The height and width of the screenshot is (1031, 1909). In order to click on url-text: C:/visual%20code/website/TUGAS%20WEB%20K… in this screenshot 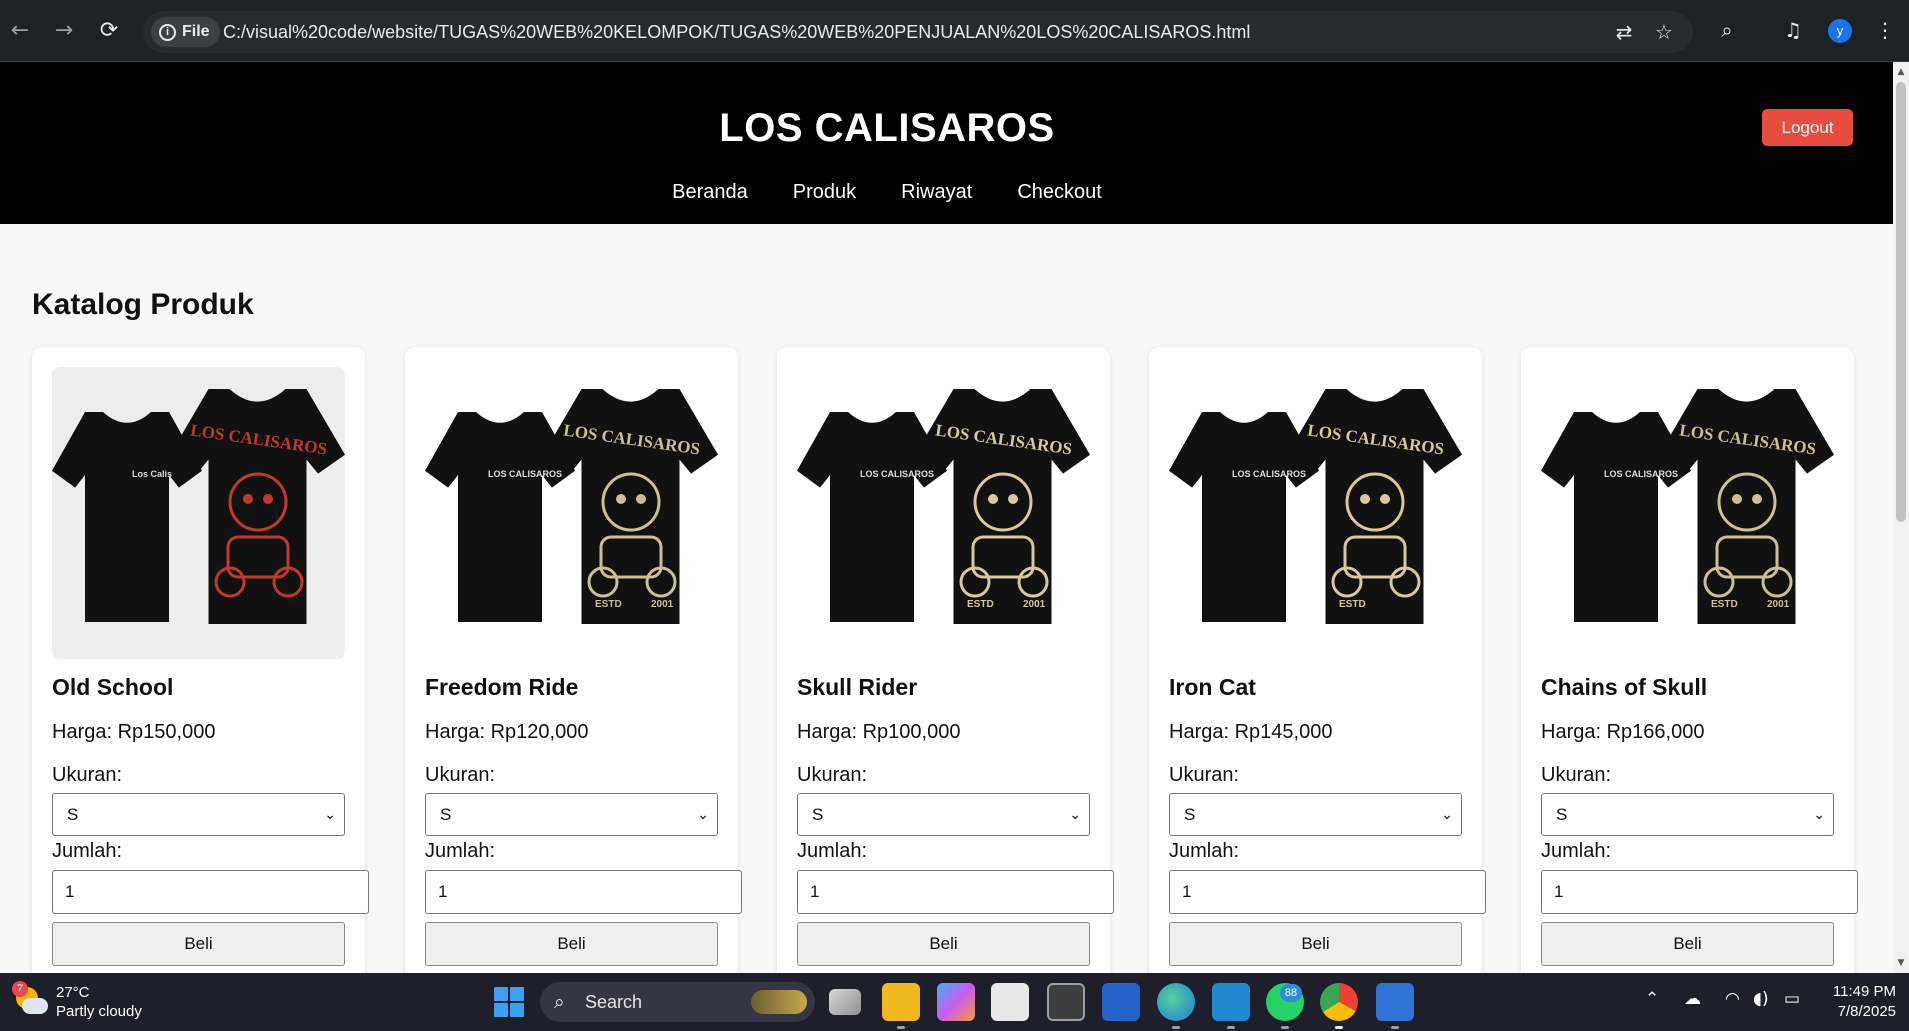, I will do `click(736, 32)`.